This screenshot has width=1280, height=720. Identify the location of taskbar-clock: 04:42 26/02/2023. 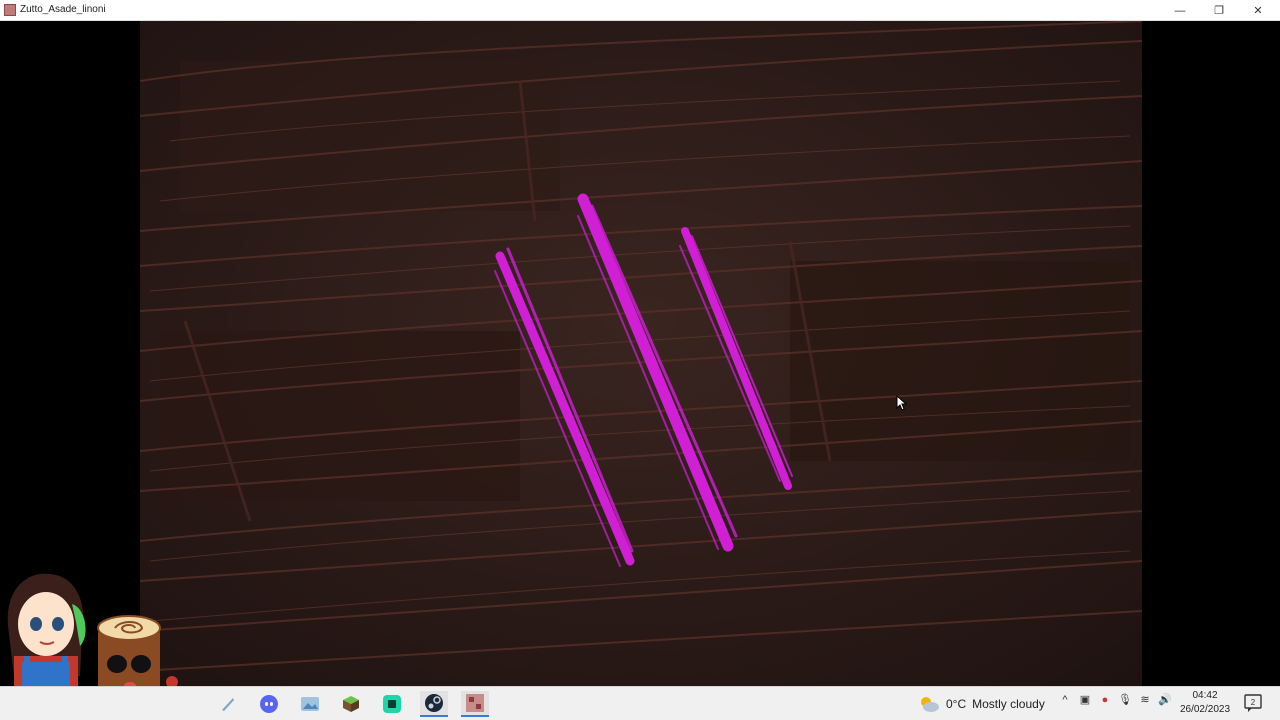
(1205, 703).